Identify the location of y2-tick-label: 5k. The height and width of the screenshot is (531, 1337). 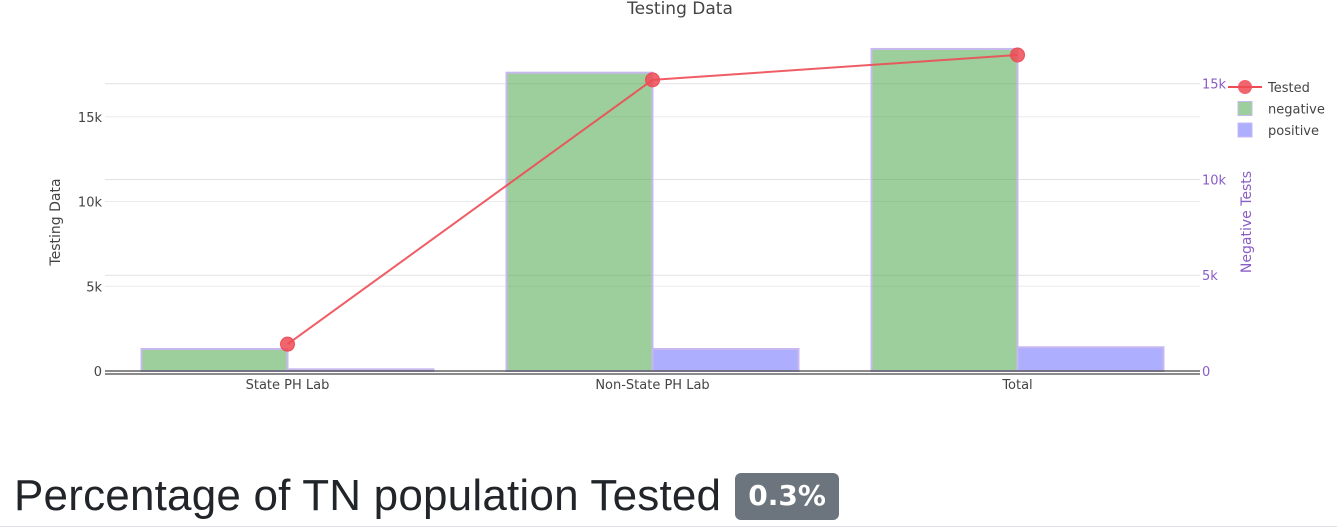
(1210, 276).